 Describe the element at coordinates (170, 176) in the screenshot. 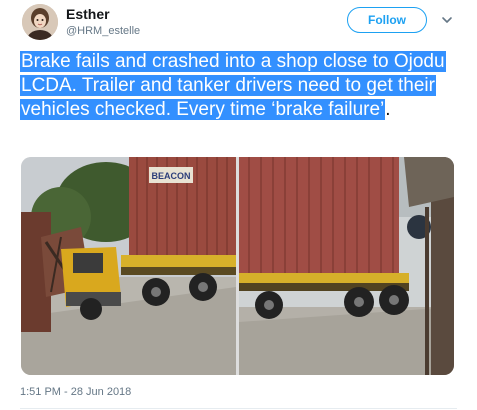

I see `container-logo: BEACON` at that location.